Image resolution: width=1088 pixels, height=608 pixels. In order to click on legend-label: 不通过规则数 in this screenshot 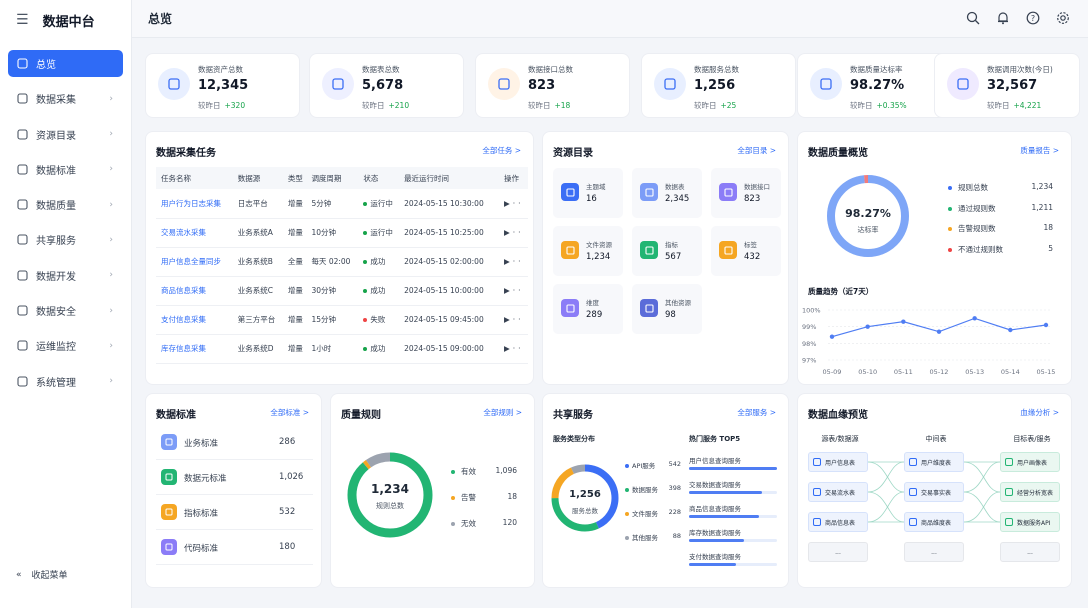, I will do `click(980, 249)`.